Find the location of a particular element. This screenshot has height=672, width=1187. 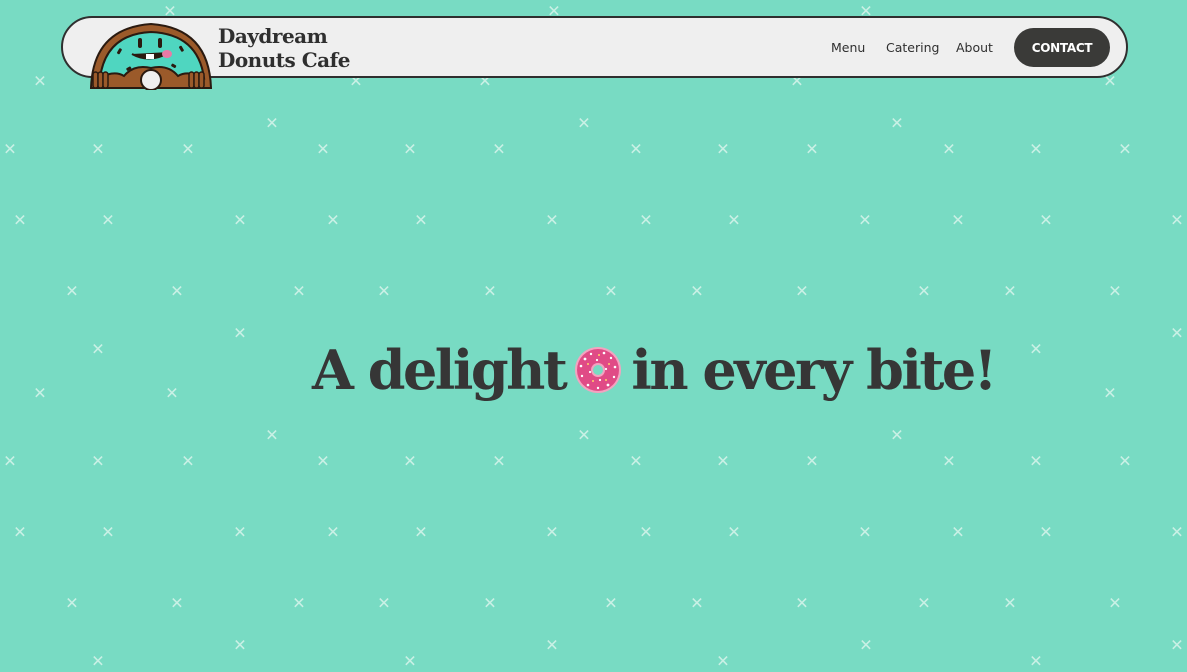

brand-name: Daydream Donuts Cafe is located at coordinates (284, 48).